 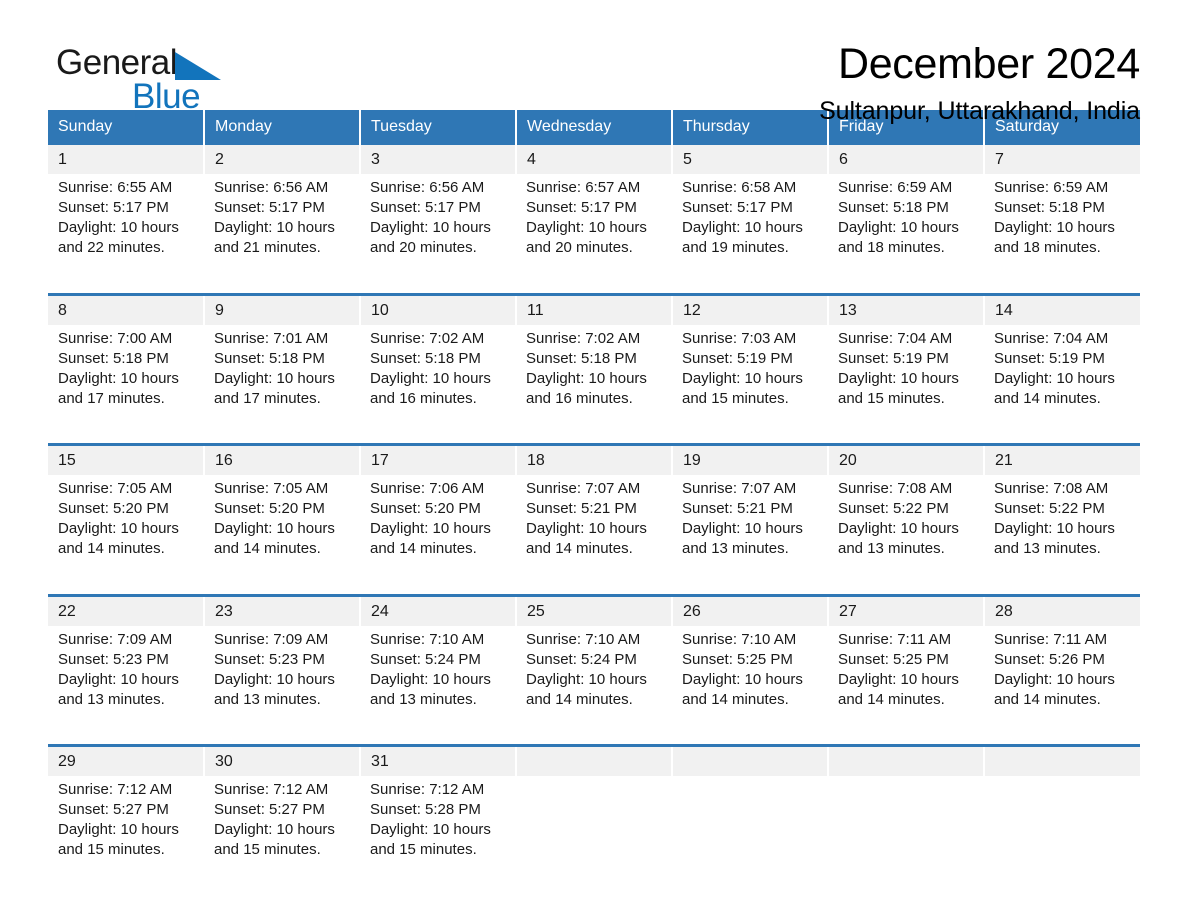 I want to click on sunset-text: Sunset: 5:21 PM, so click(x=737, y=508).